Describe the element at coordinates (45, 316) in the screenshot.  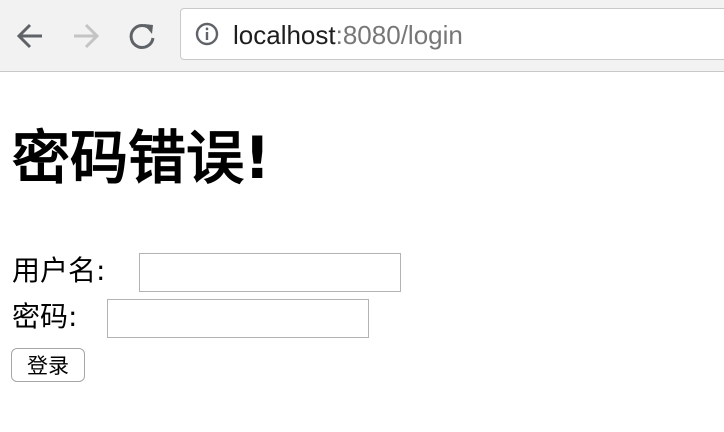
I see `password-label: 密码:` at that location.